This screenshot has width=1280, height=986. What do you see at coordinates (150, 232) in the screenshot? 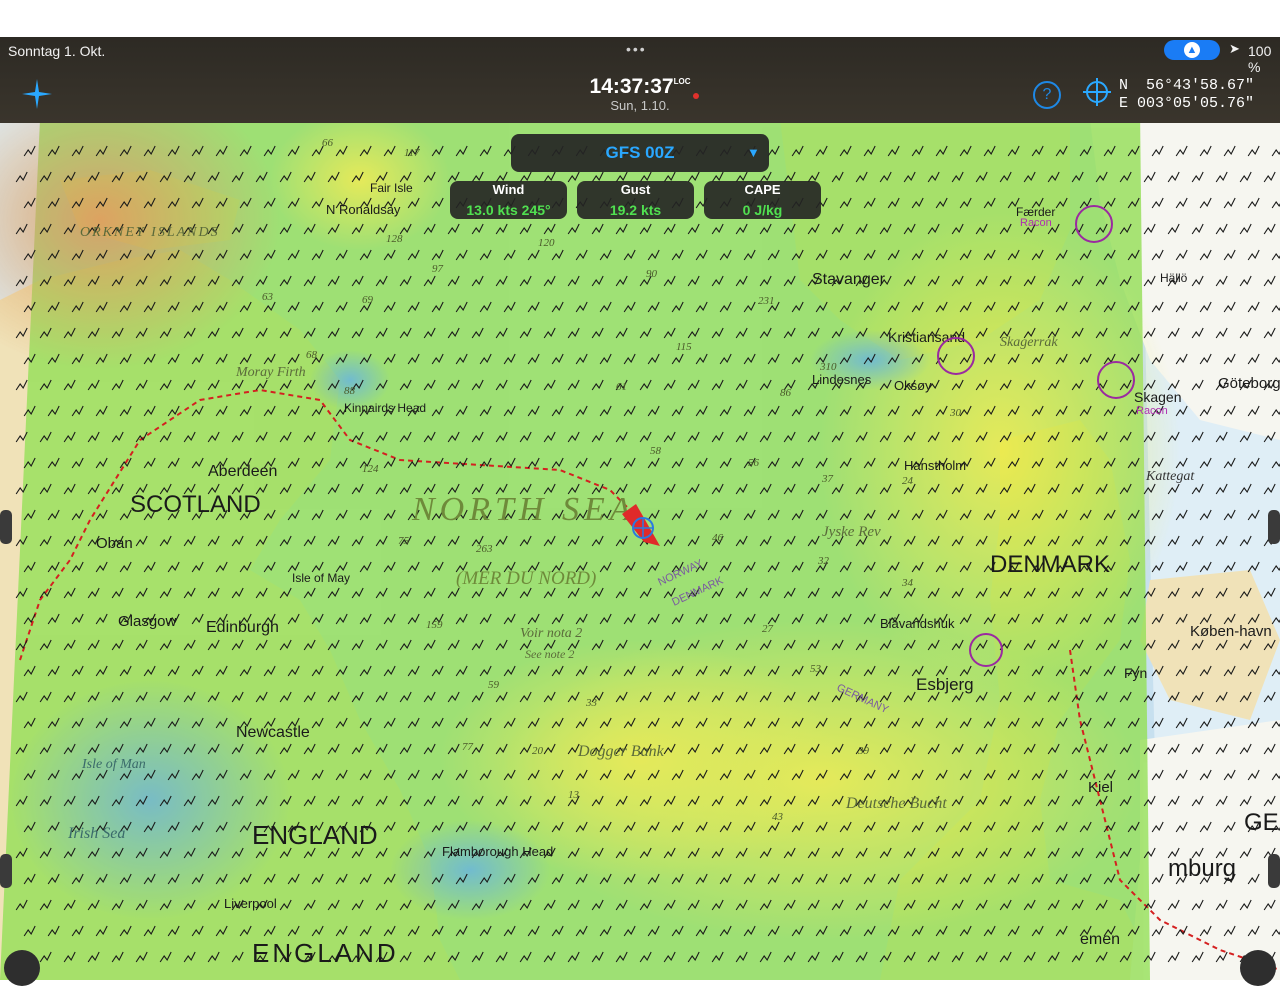
I see `label-orkney: ORKNEY ISLANDS` at bounding box center [150, 232].